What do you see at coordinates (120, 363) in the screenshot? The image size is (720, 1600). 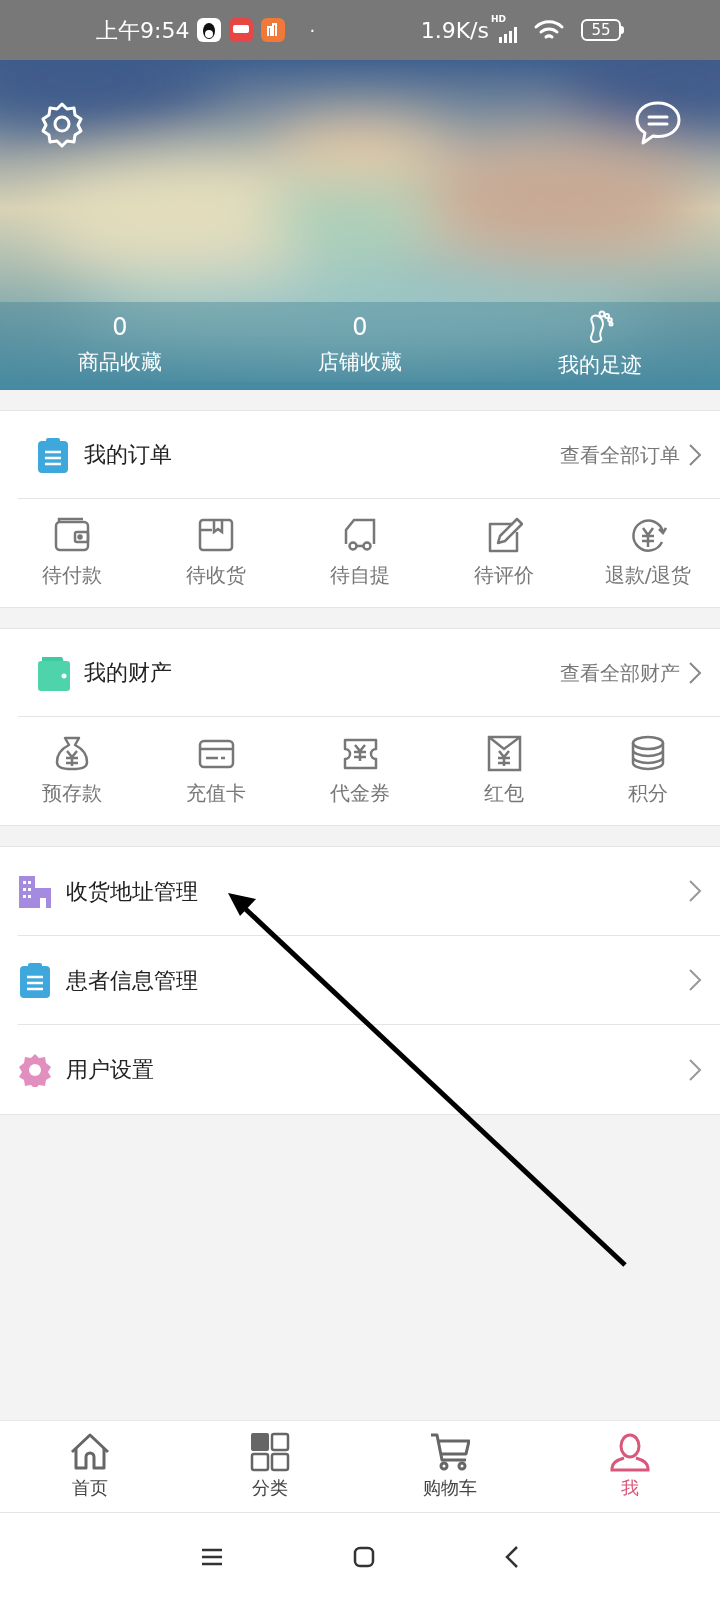 I see `stat-label: 商品收藏` at bounding box center [120, 363].